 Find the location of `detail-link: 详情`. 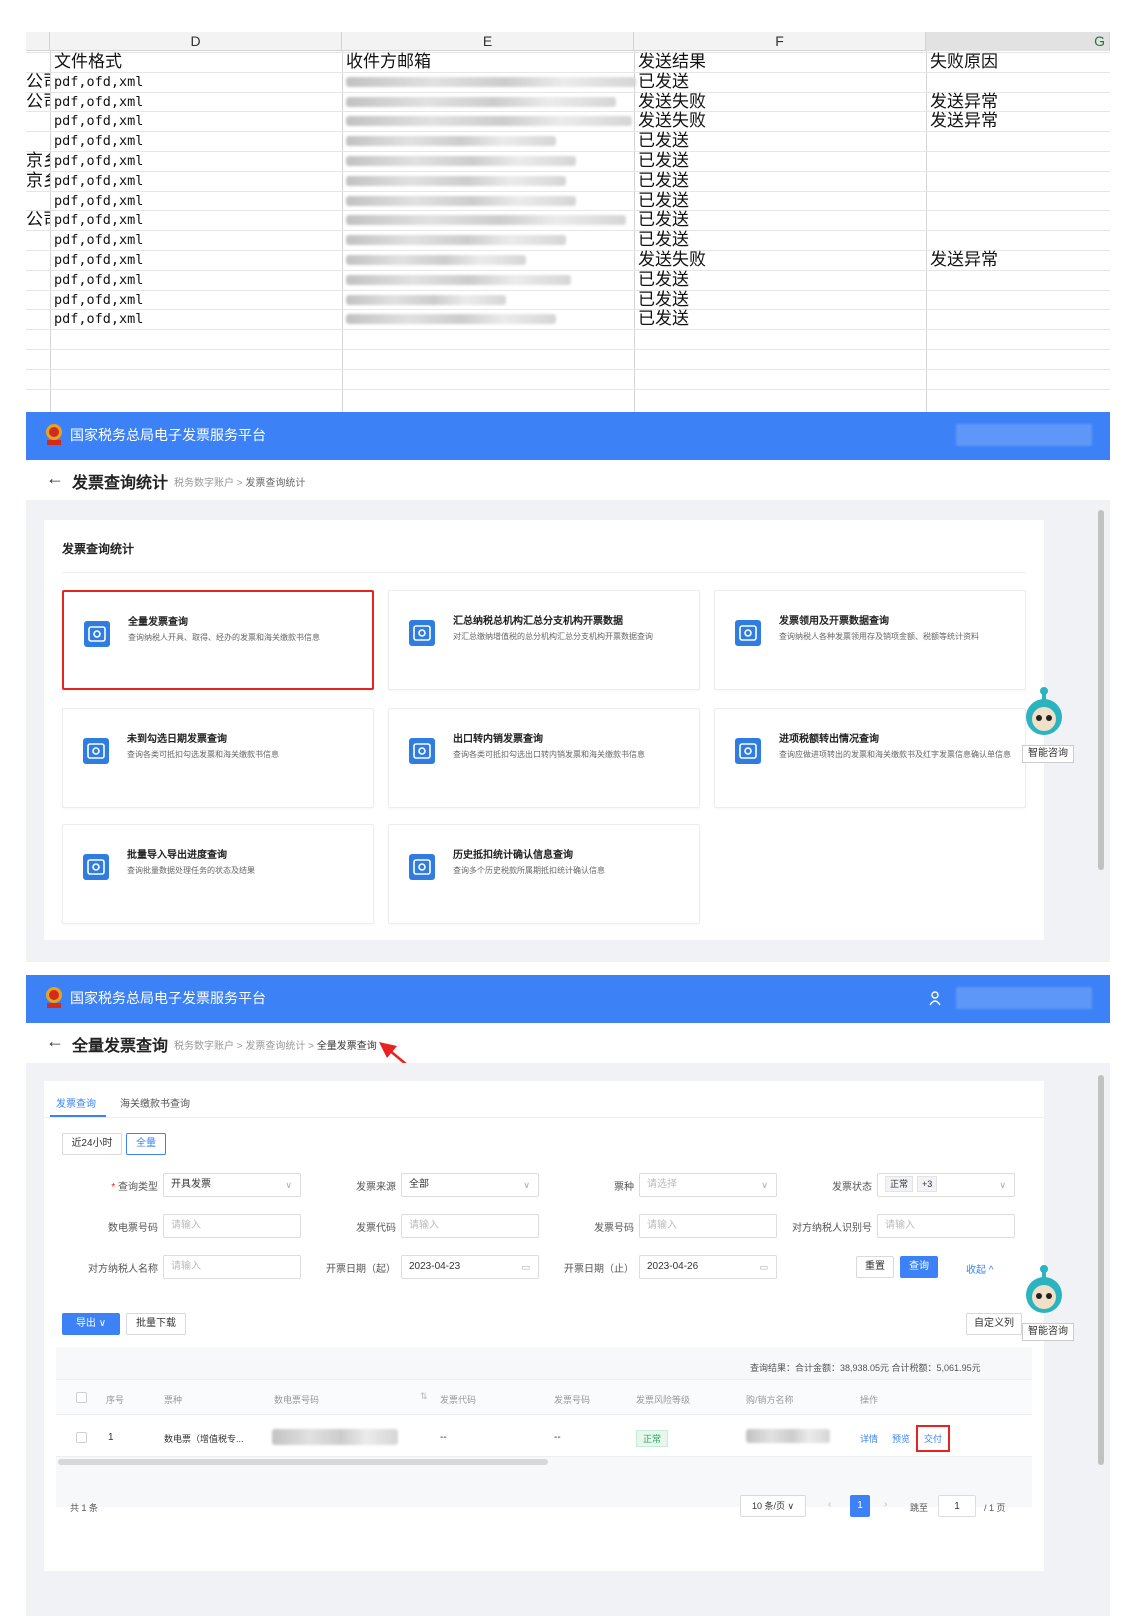

detail-link: 详情 is located at coordinates (869, 1438).